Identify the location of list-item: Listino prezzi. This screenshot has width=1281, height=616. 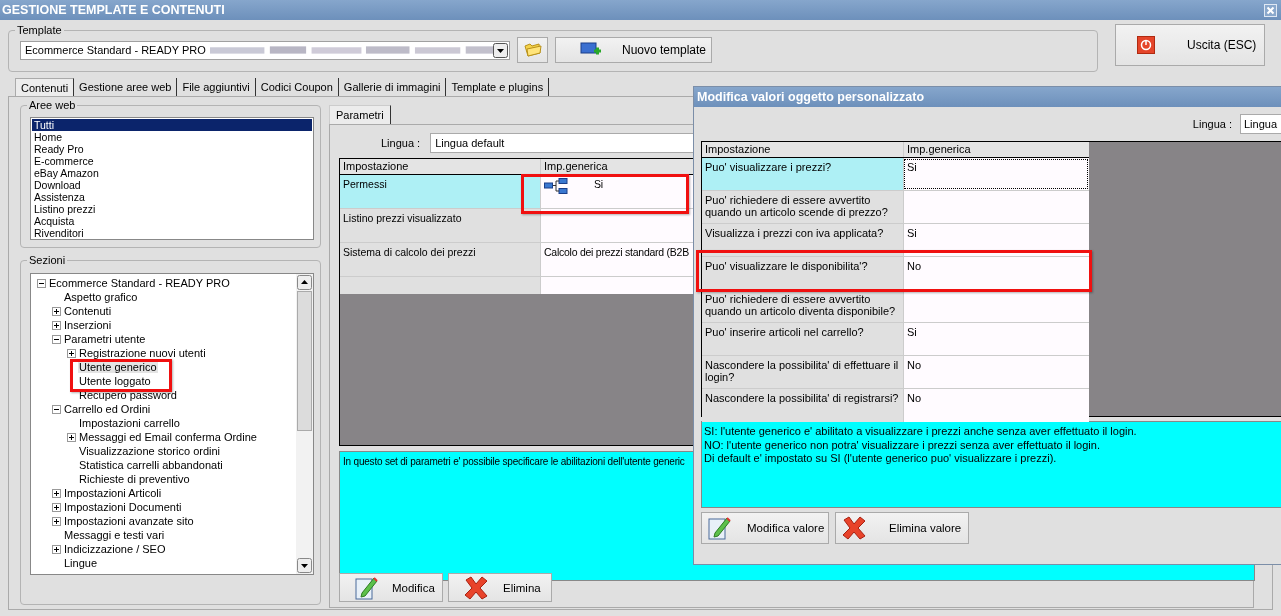
(172, 209).